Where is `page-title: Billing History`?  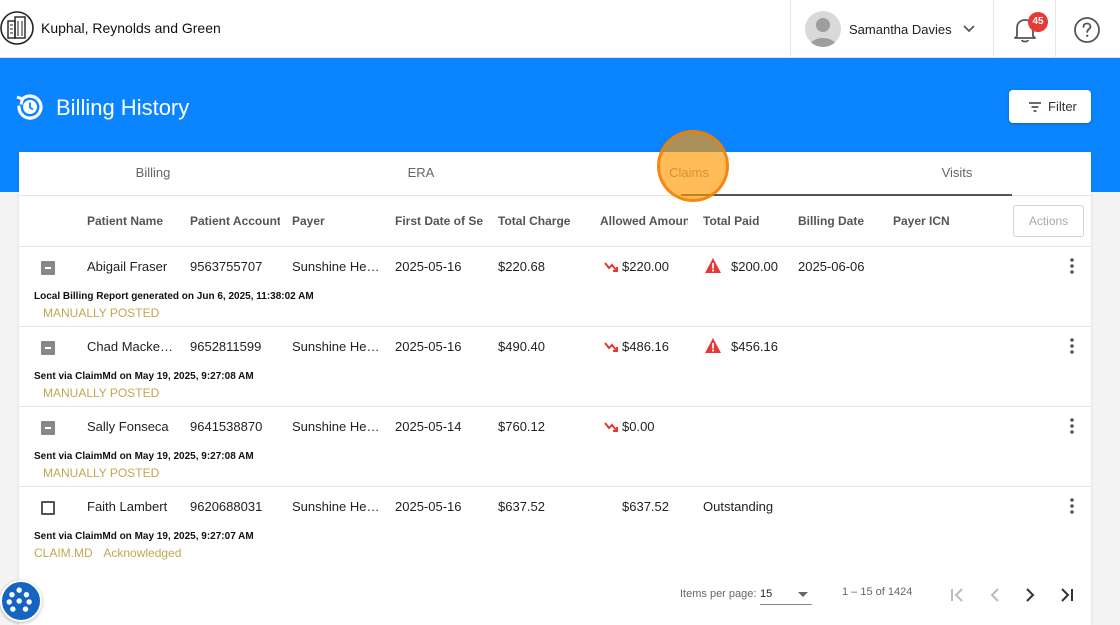 page-title: Billing History is located at coordinates (123, 107).